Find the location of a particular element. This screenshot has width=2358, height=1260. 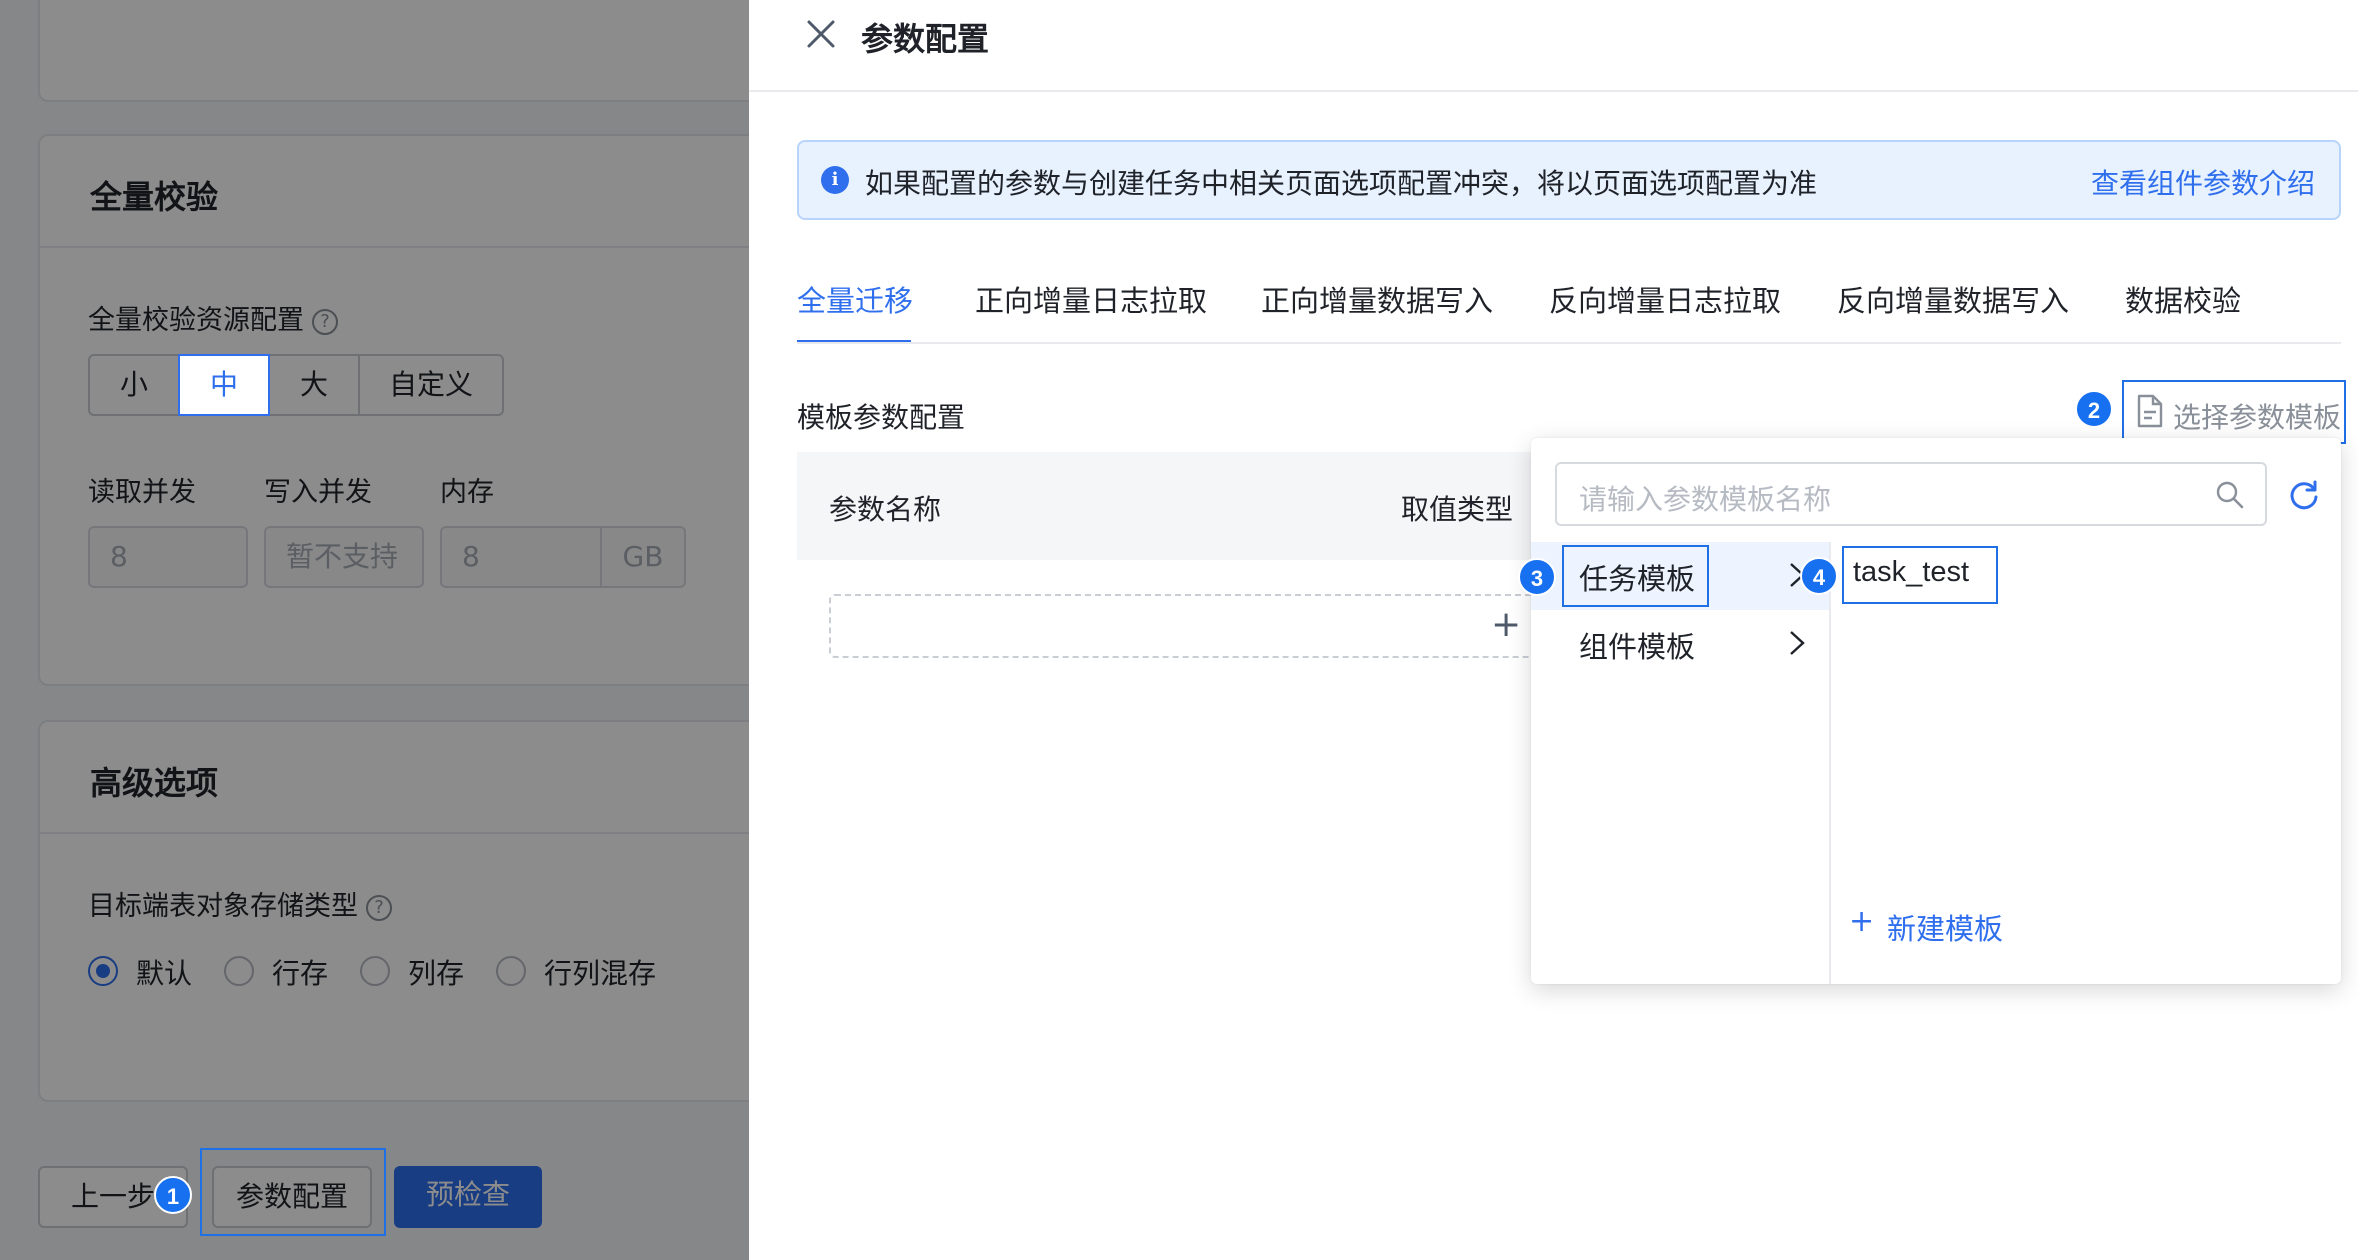

drawer-title: 参数配置 is located at coordinates (925, 39).